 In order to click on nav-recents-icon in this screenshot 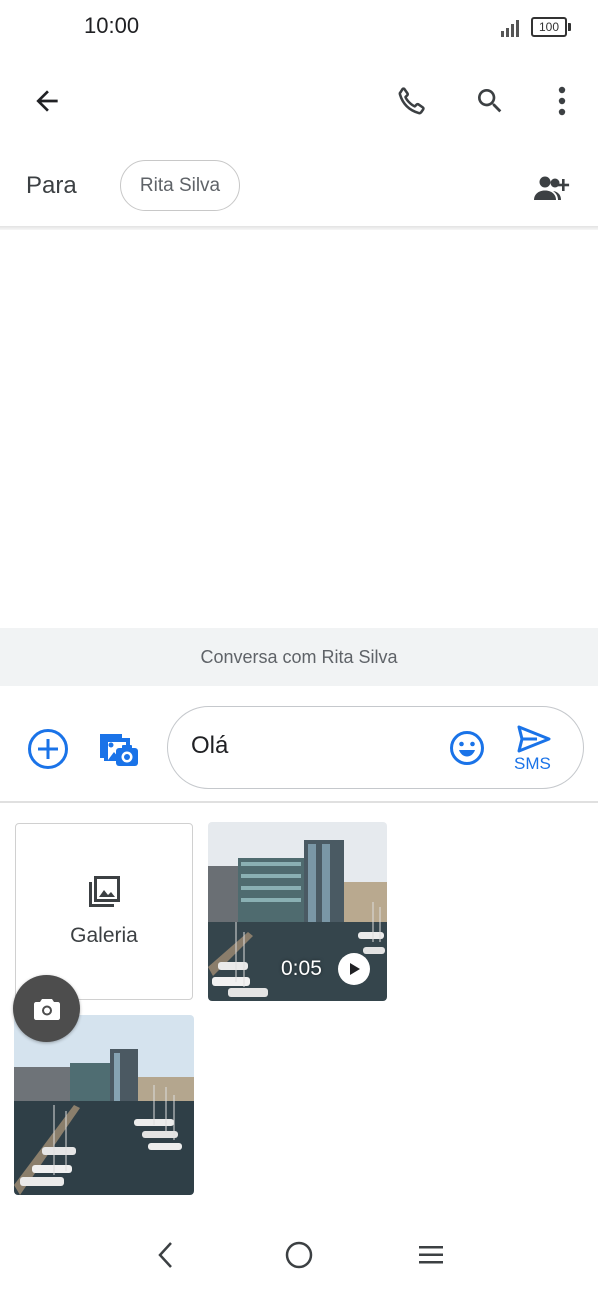, I will do `click(431, 1255)`.